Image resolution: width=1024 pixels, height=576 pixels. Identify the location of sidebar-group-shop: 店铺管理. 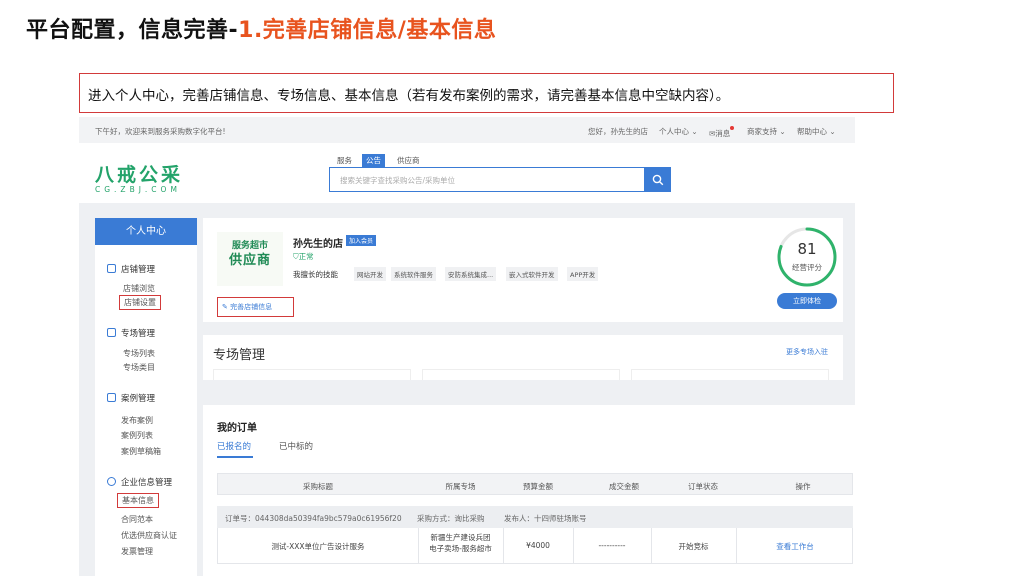
(131, 269).